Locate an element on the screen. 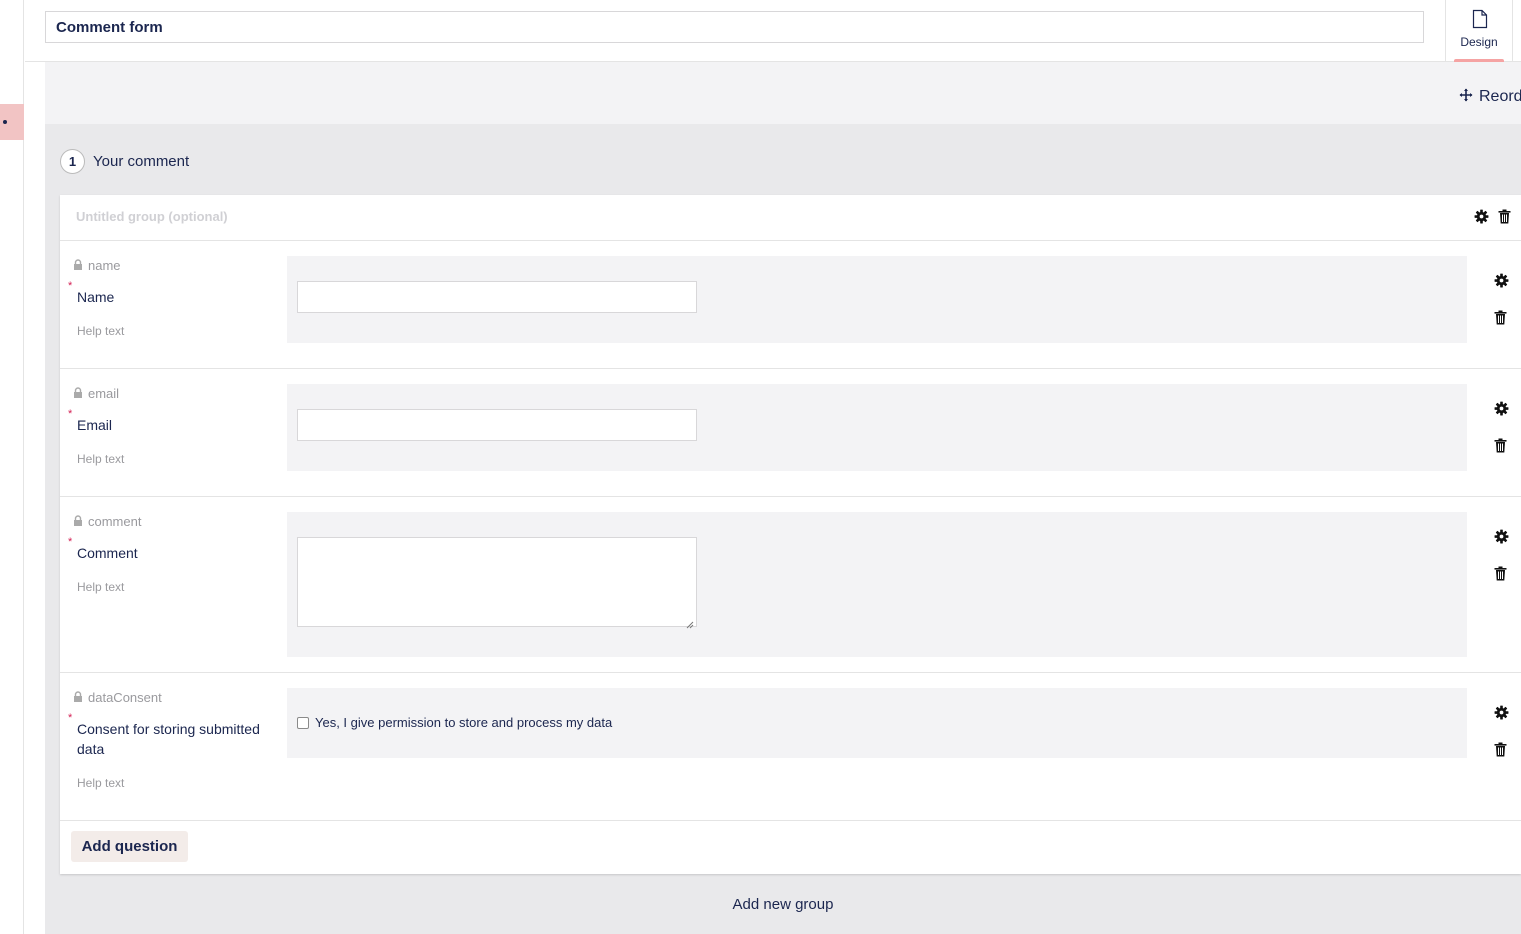 The image size is (1521, 934). form-title-input is located at coordinates (734, 27).